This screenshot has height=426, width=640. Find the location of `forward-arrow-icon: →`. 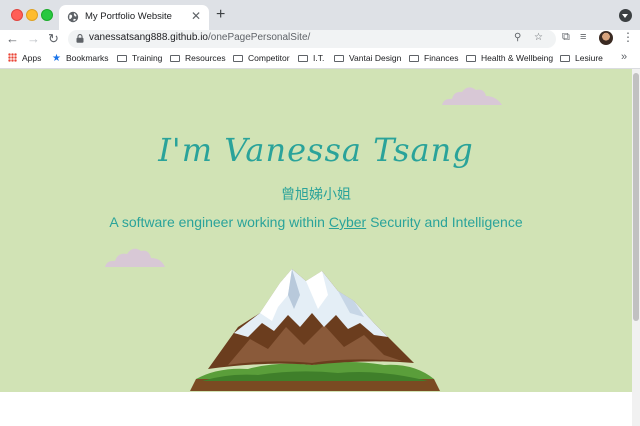

forward-arrow-icon: → is located at coordinates (33, 39).